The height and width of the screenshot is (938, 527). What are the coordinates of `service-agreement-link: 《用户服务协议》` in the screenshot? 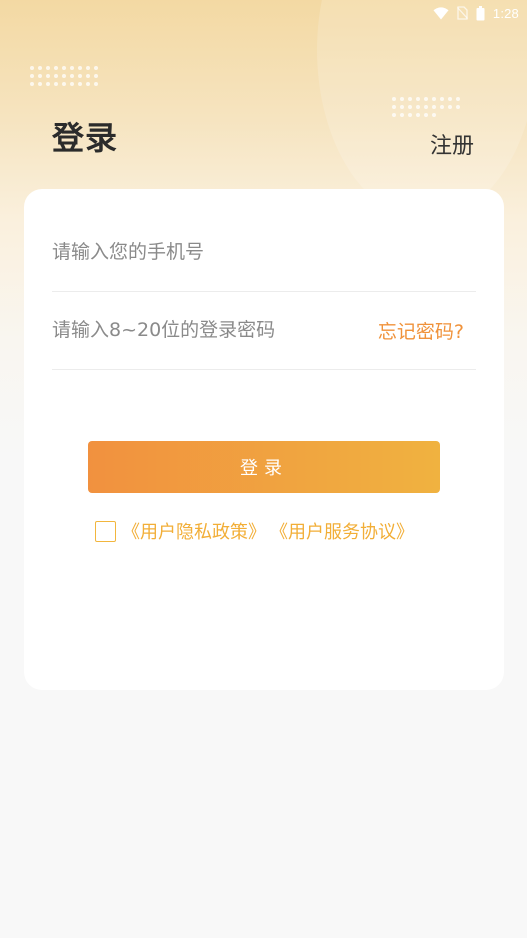 It's located at (342, 531).